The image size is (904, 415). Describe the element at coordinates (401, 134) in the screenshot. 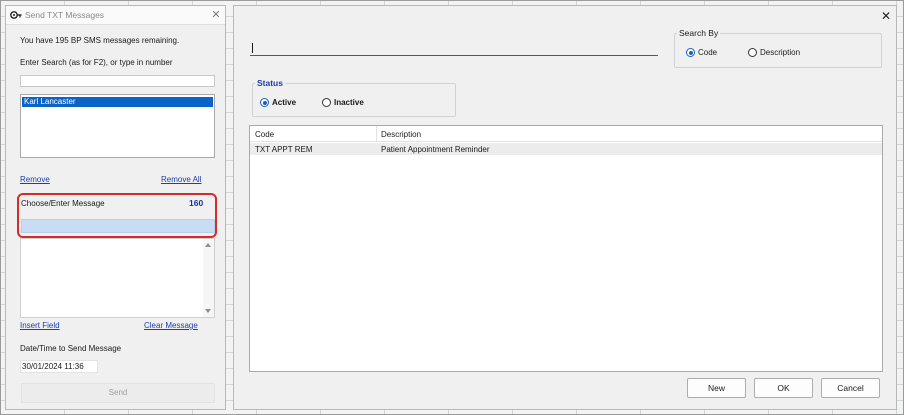

I see `column-header-description: Description` at that location.